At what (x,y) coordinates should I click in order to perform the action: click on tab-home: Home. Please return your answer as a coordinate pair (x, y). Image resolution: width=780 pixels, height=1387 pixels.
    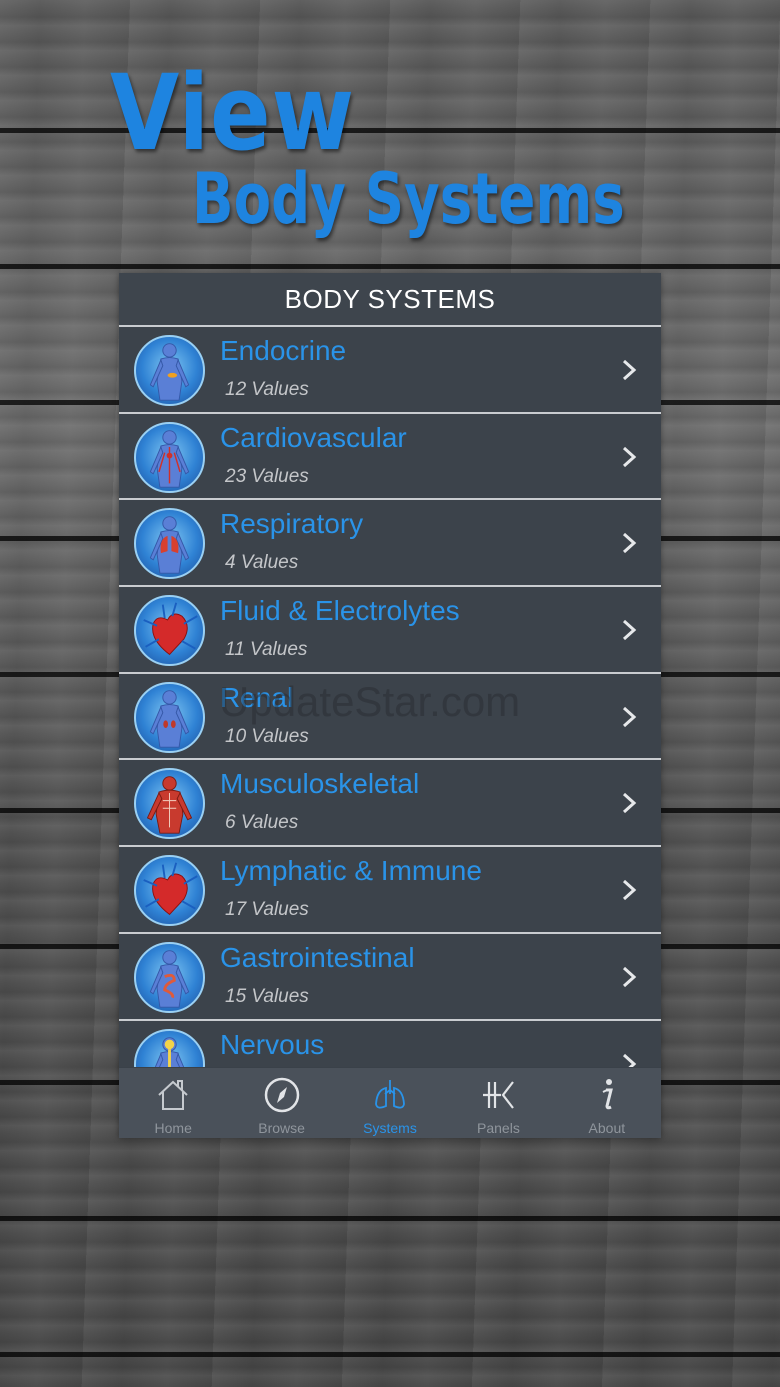
    Looking at the image, I should click on (173, 1103).